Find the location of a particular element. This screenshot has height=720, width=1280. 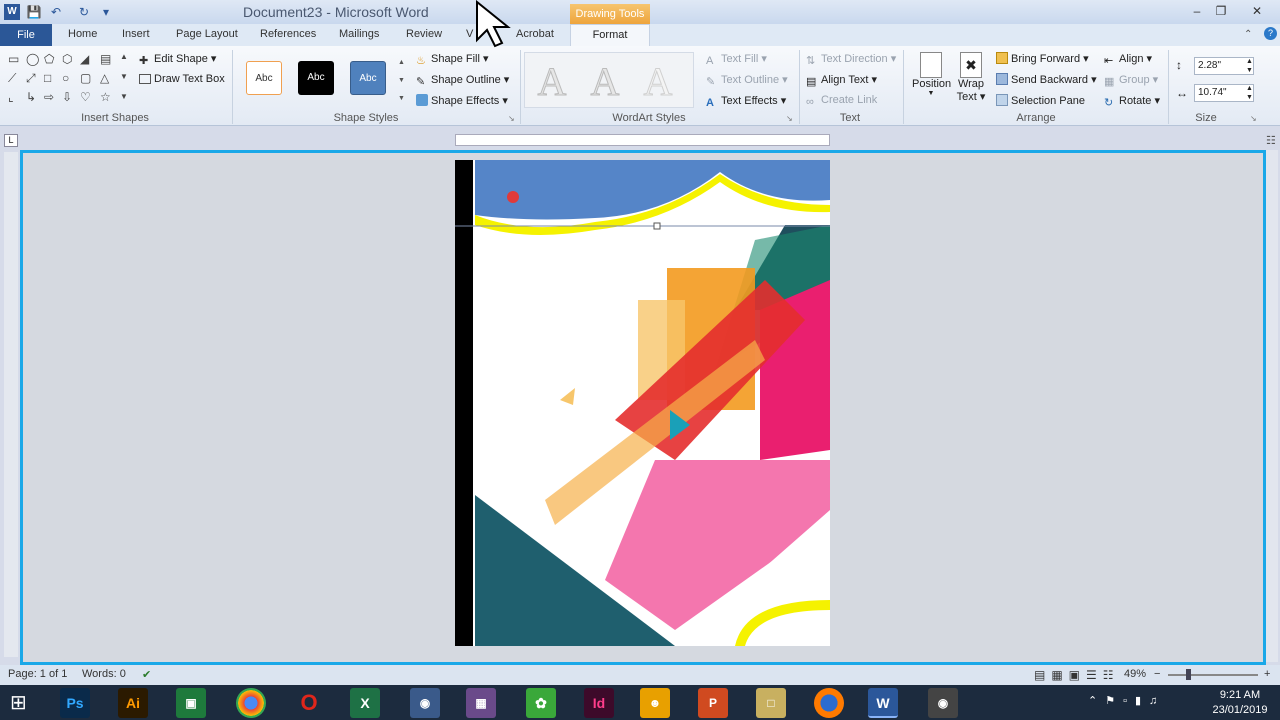

taskbar-indesign: Id is located at coordinates (599, 703).